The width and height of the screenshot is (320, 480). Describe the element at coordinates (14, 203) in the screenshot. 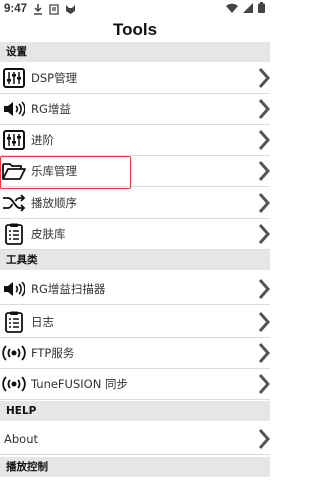

I see `shuffle-icon` at that location.